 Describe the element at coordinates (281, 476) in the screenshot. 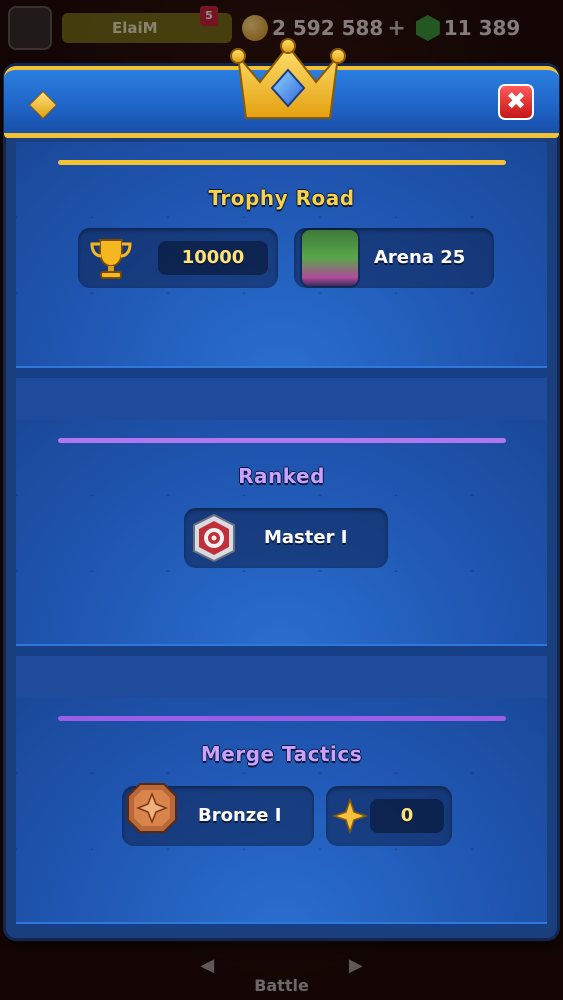

I see `ranked-title: Ranked` at that location.